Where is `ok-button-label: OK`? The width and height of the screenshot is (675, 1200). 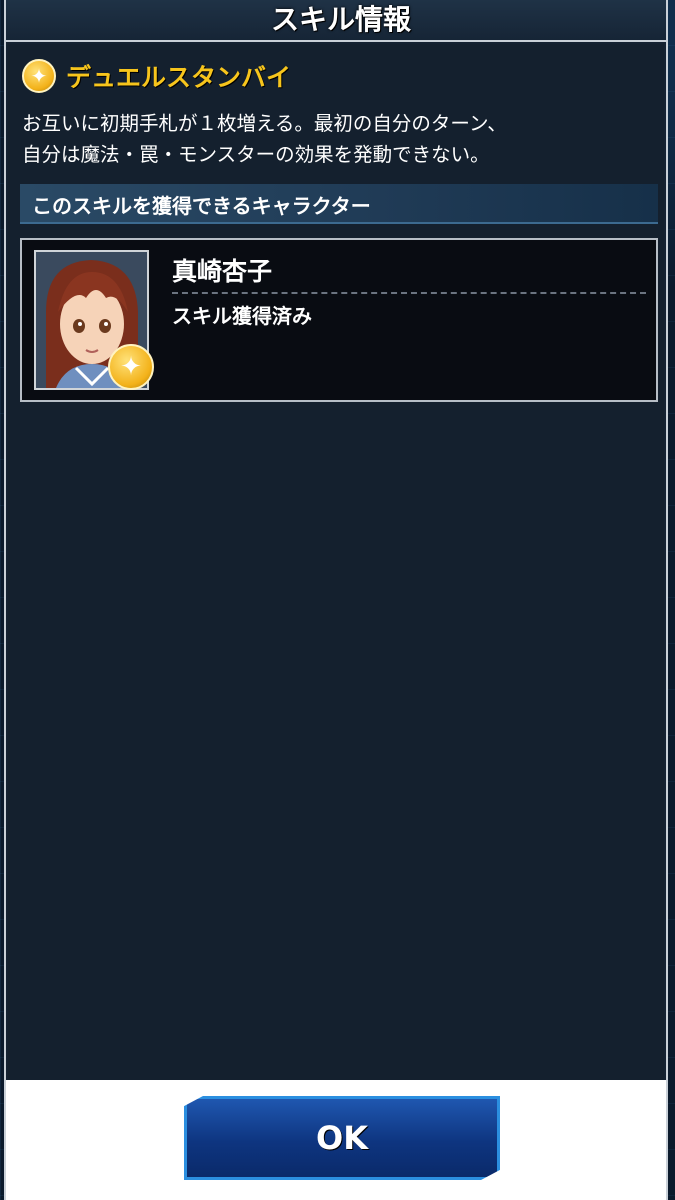 ok-button-label: OK is located at coordinates (342, 1138).